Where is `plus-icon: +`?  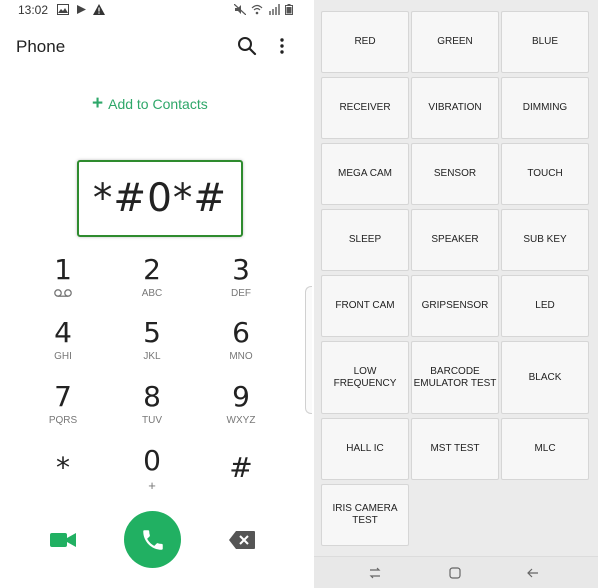 plus-icon: + is located at coordinates (98, 103).